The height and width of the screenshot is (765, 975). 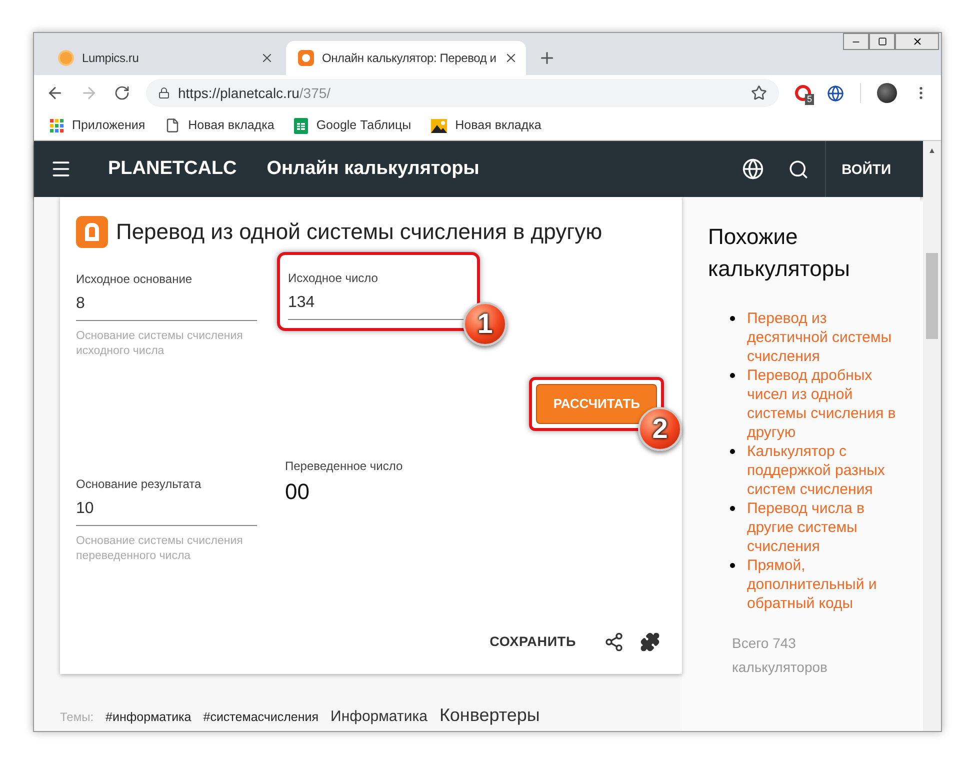 What do you see at coordinates (344, 466) in the screenshot?
I see `result-label: Переведенное число` at bounding box center [344, 466].